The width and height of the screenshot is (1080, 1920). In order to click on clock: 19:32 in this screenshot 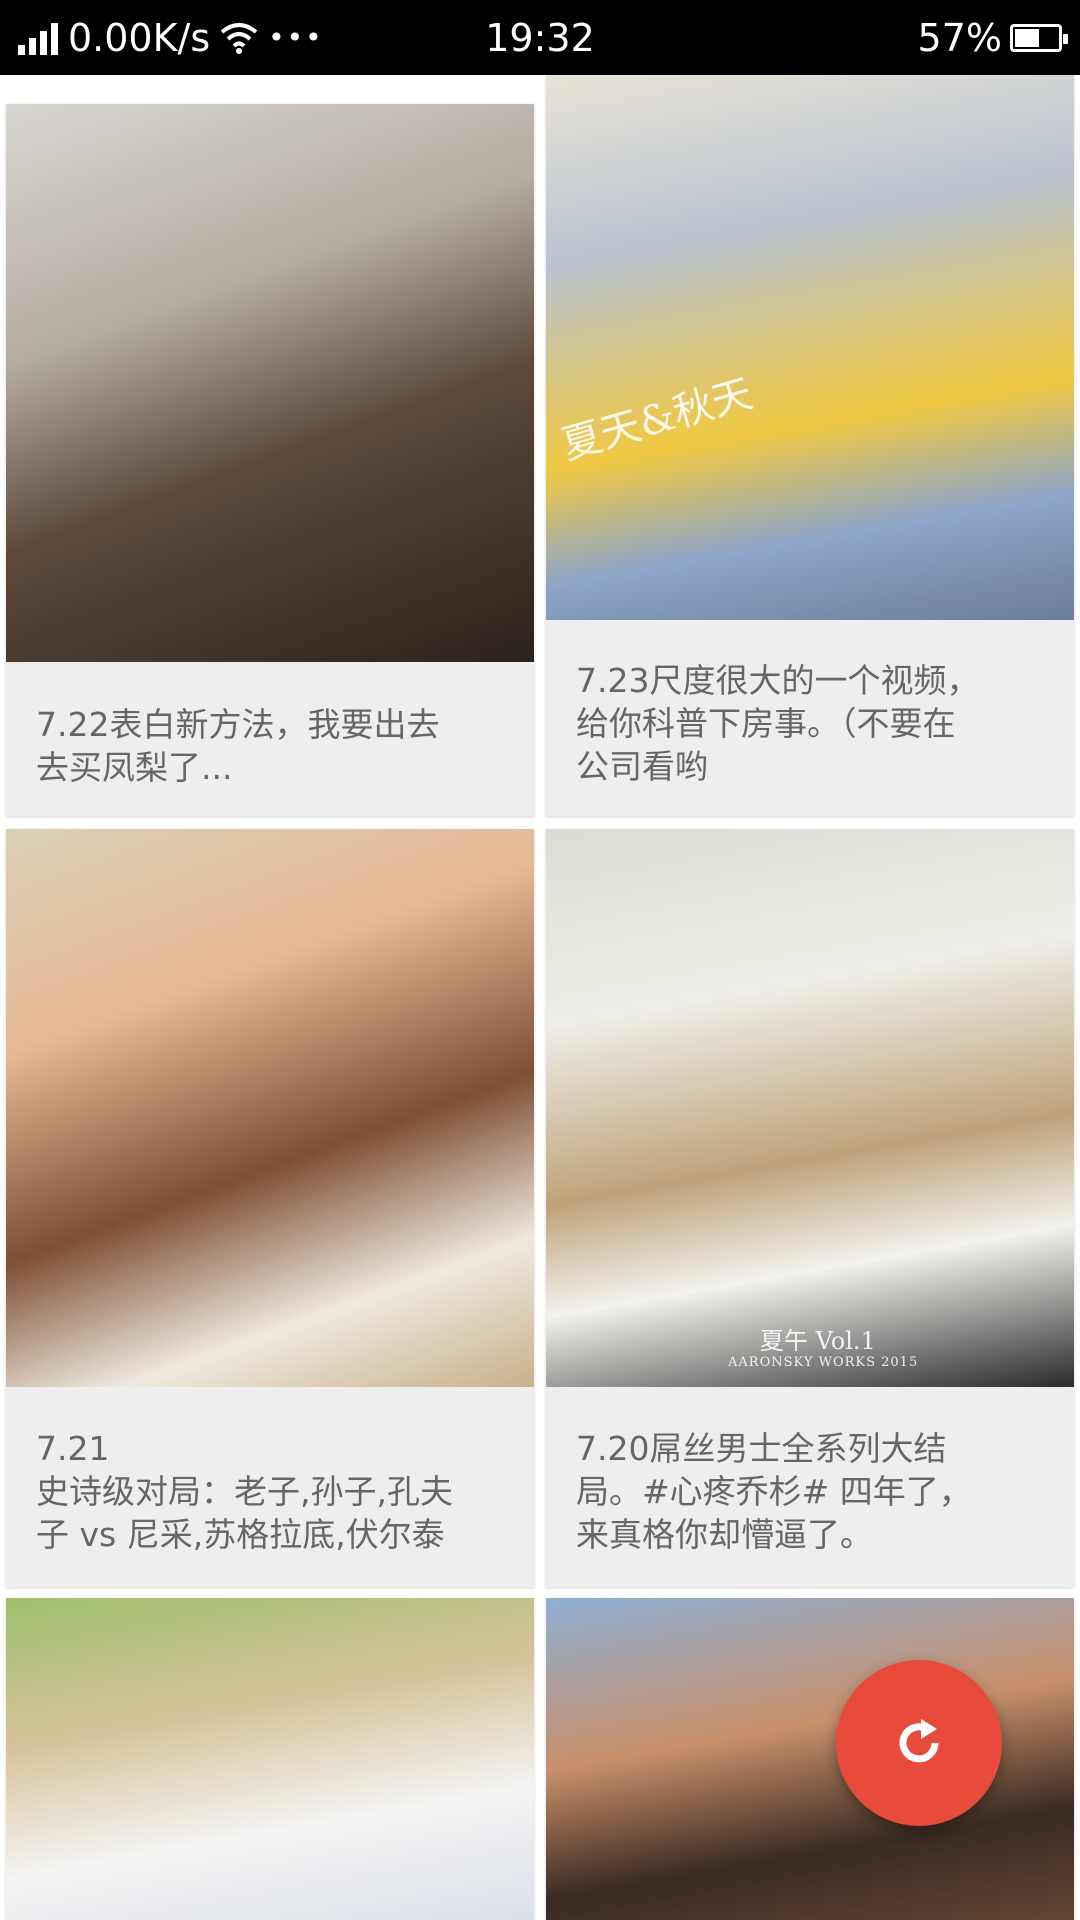, I will do `click(540, 37)`.